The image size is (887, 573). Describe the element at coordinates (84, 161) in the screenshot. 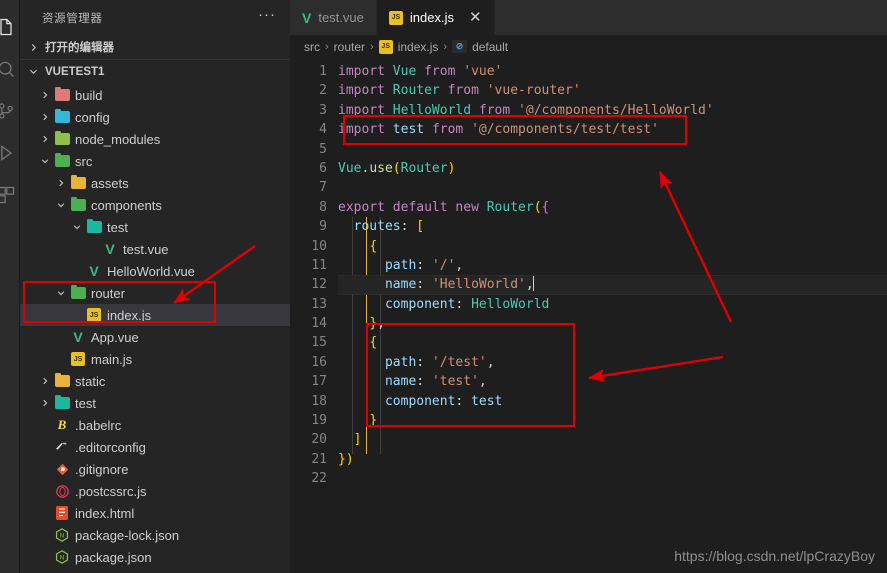

I see `tree-item-label: src` at that location.